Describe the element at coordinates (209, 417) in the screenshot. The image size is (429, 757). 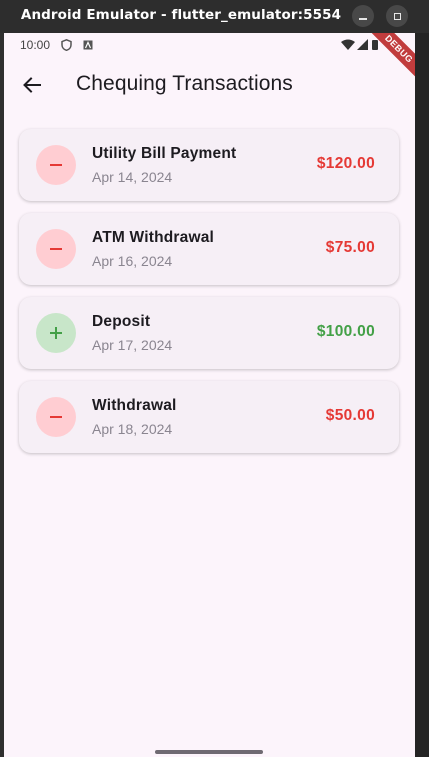
I see `transaction-card: Withdrawal Apr 18, 2024 $50.00` at that location.